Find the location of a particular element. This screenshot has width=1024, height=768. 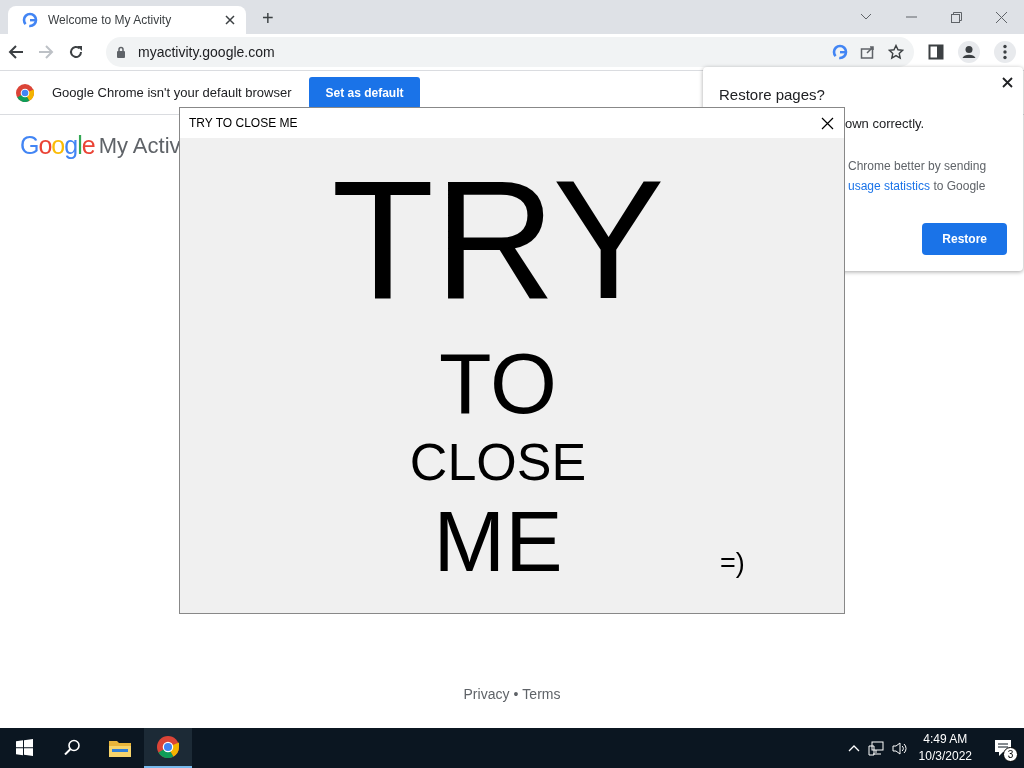

big-text-line: TO is located at coordinates (498, 383).